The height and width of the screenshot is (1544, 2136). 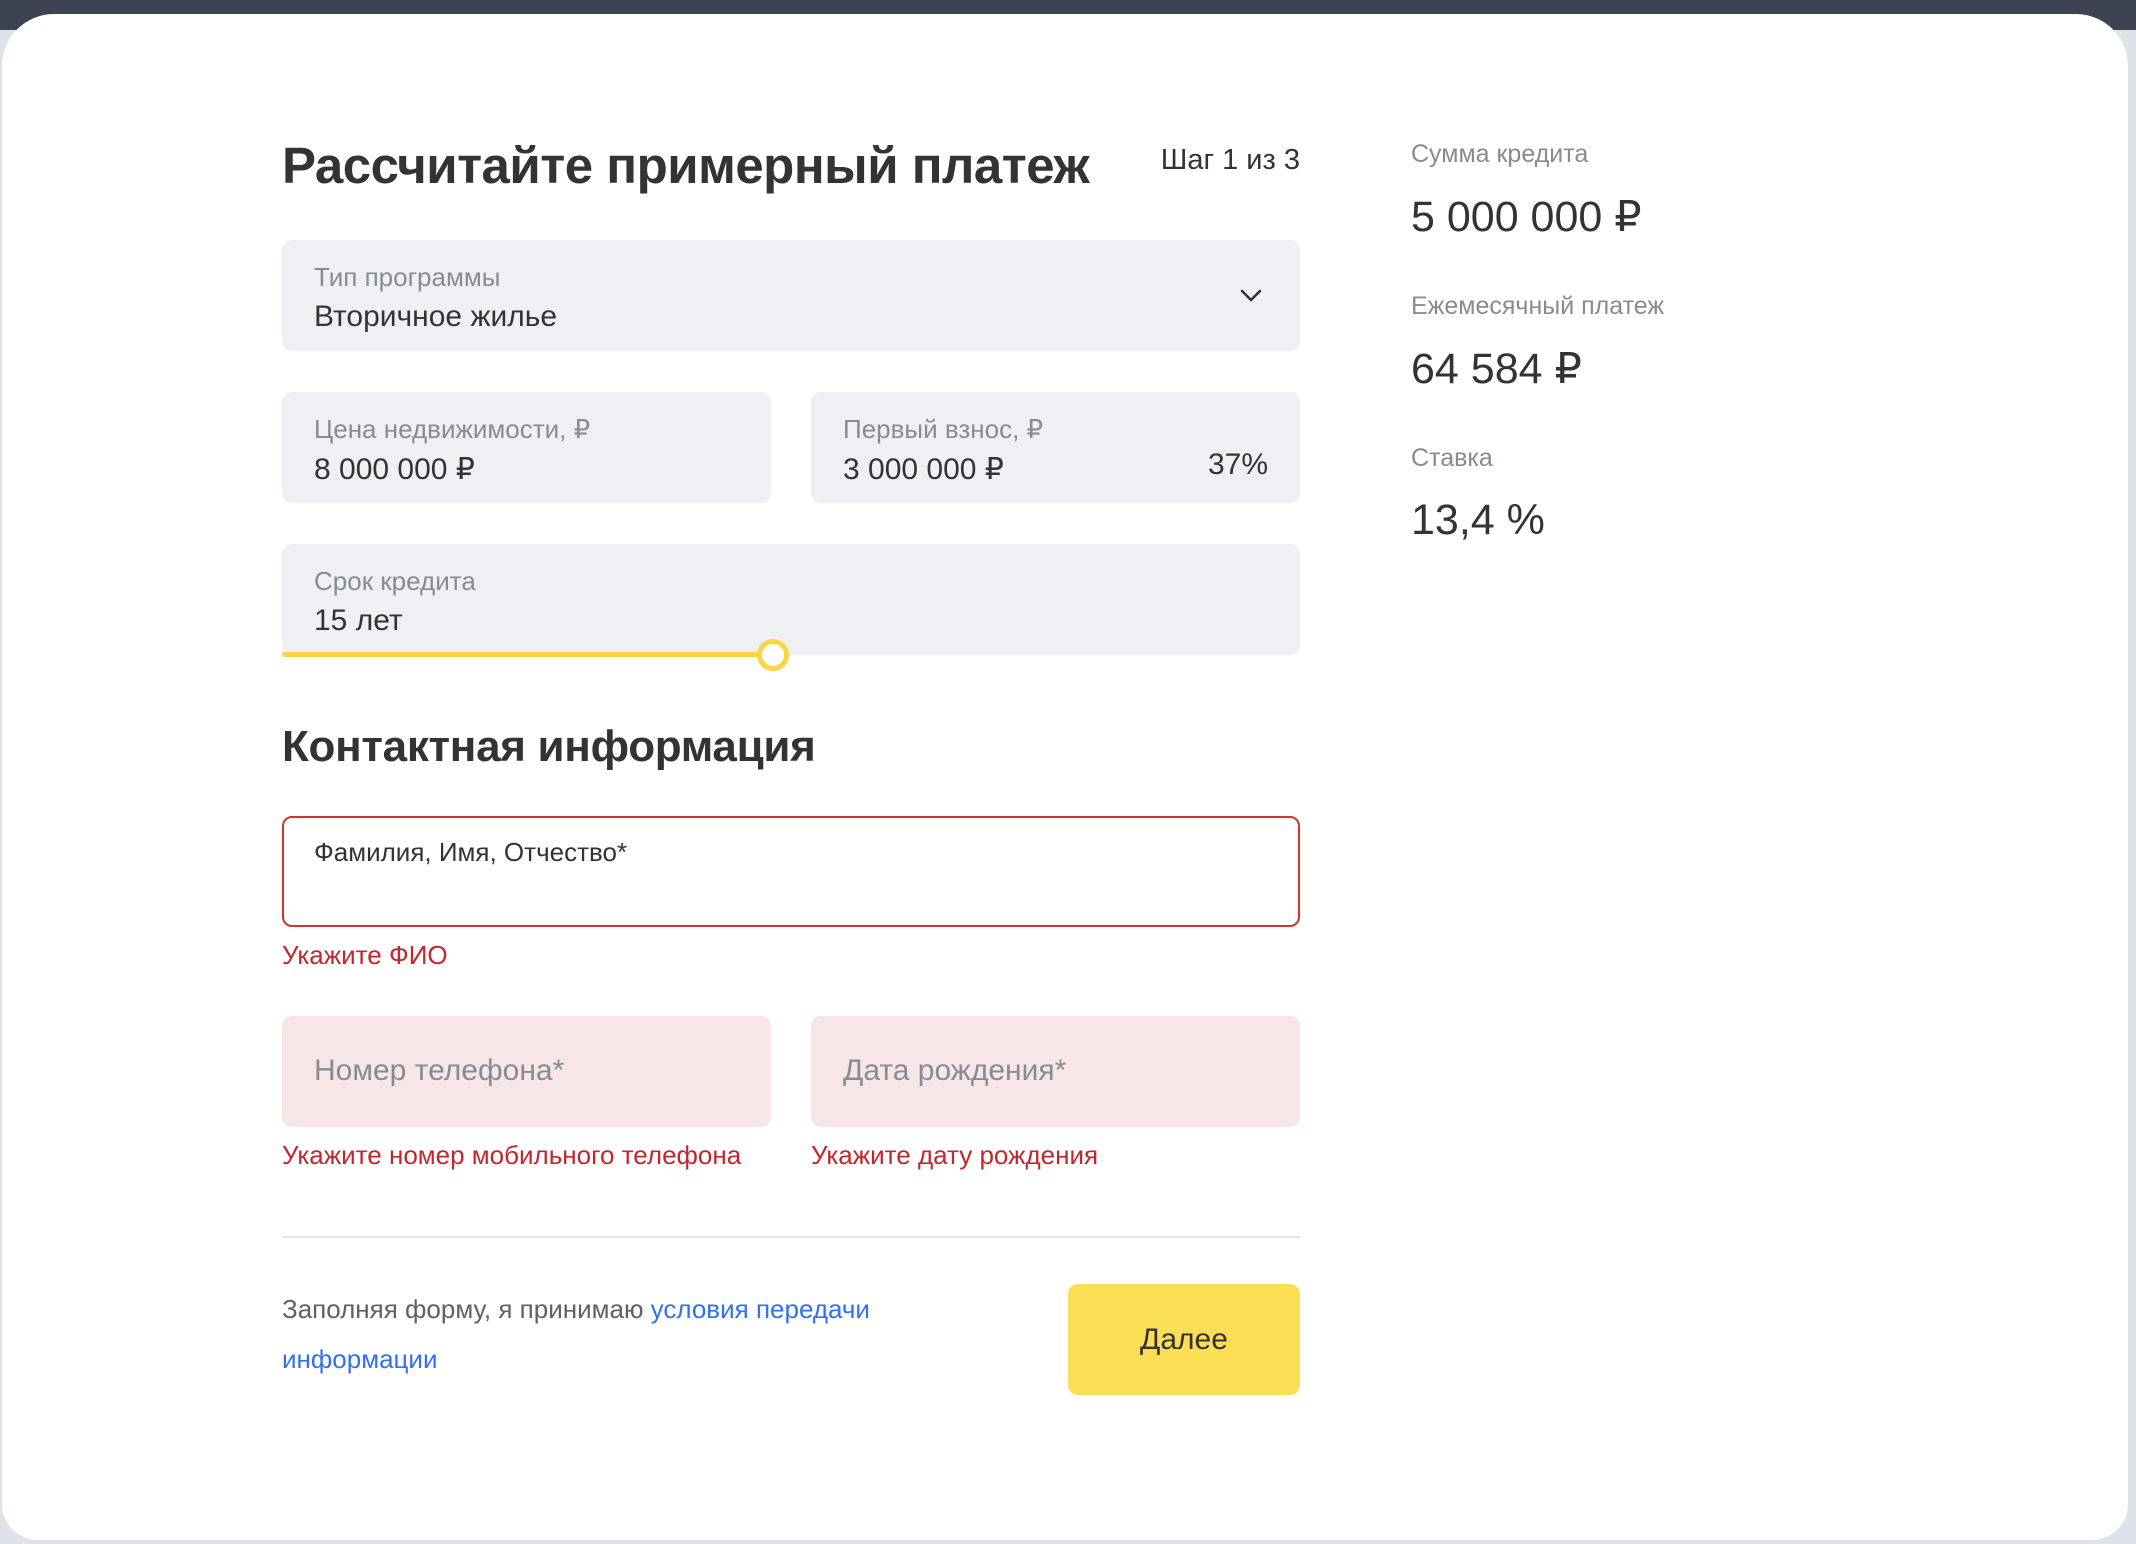 I want to click on page-title: Рассчитайте примерный платеж, so click(x=686, y=165).